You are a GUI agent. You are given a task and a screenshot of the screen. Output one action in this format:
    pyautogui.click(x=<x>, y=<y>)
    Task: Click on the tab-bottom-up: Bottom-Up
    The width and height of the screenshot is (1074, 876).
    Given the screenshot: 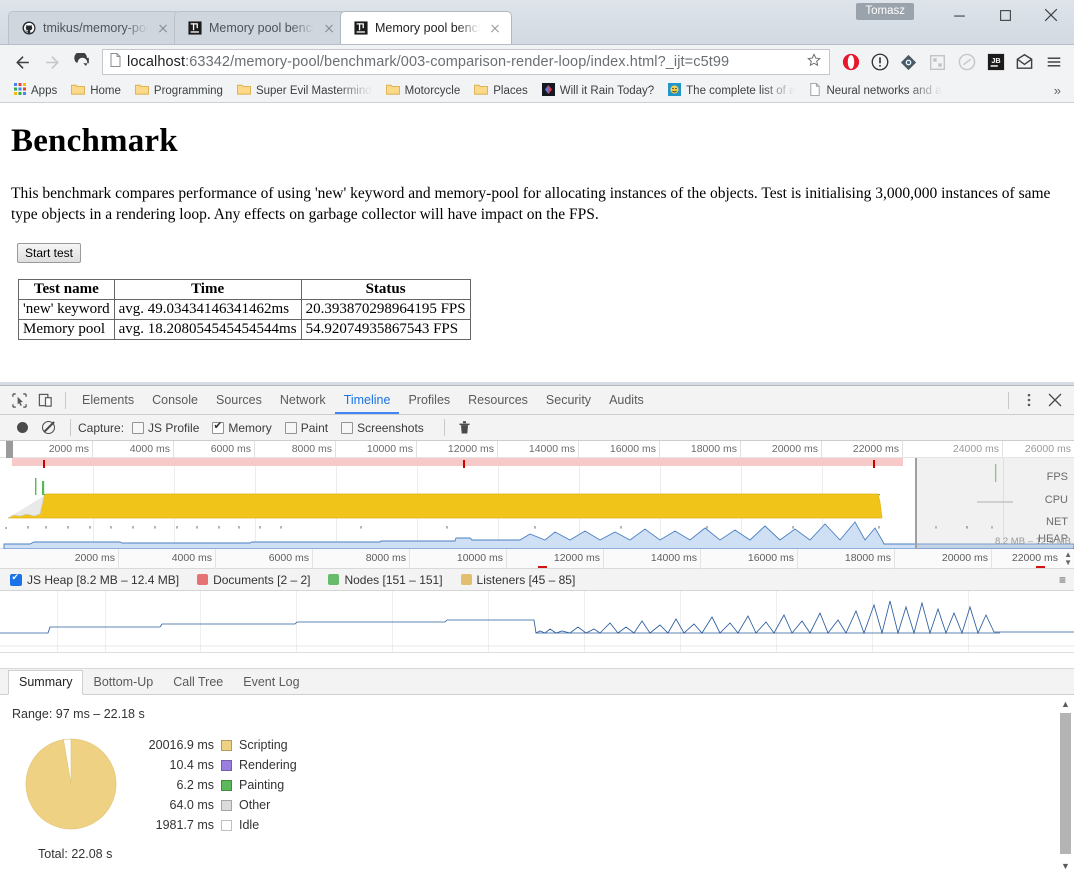 What is the action you would take?
    pyautogui.click(x=123, y=682)
    